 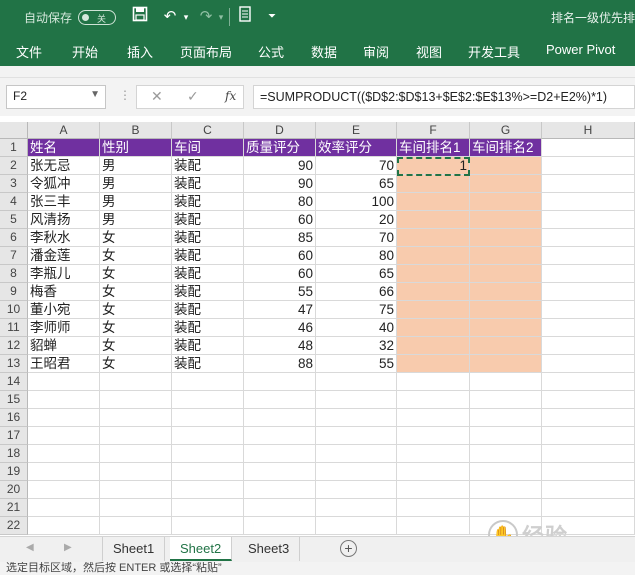 What do you see at coordinates (136, 148) in the screenshot?
I see `cell-b1: 性别` at bounding box center [136, 148].